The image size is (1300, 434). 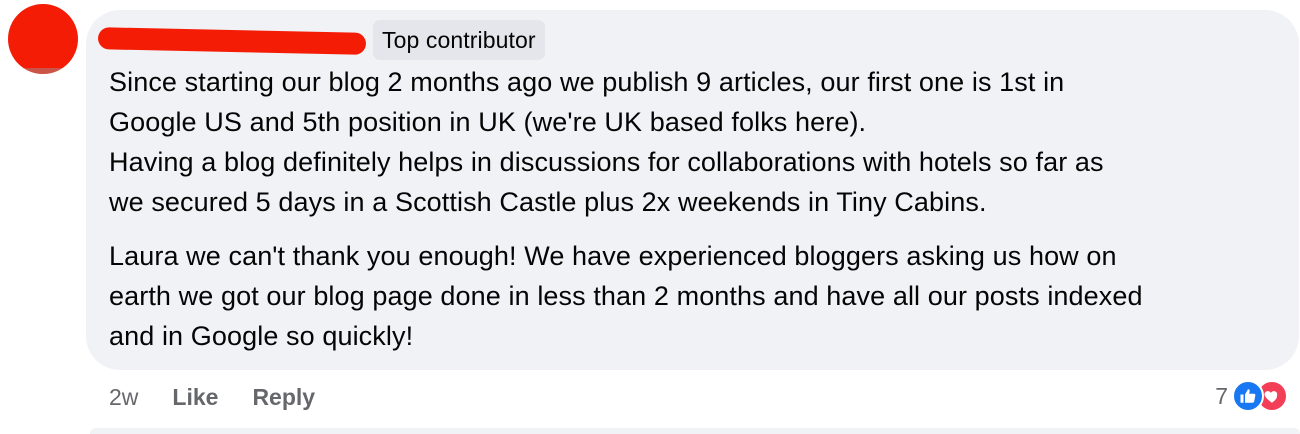 I want to click on top-contributor-badge: Top contributor, so click(x=459, y=40).